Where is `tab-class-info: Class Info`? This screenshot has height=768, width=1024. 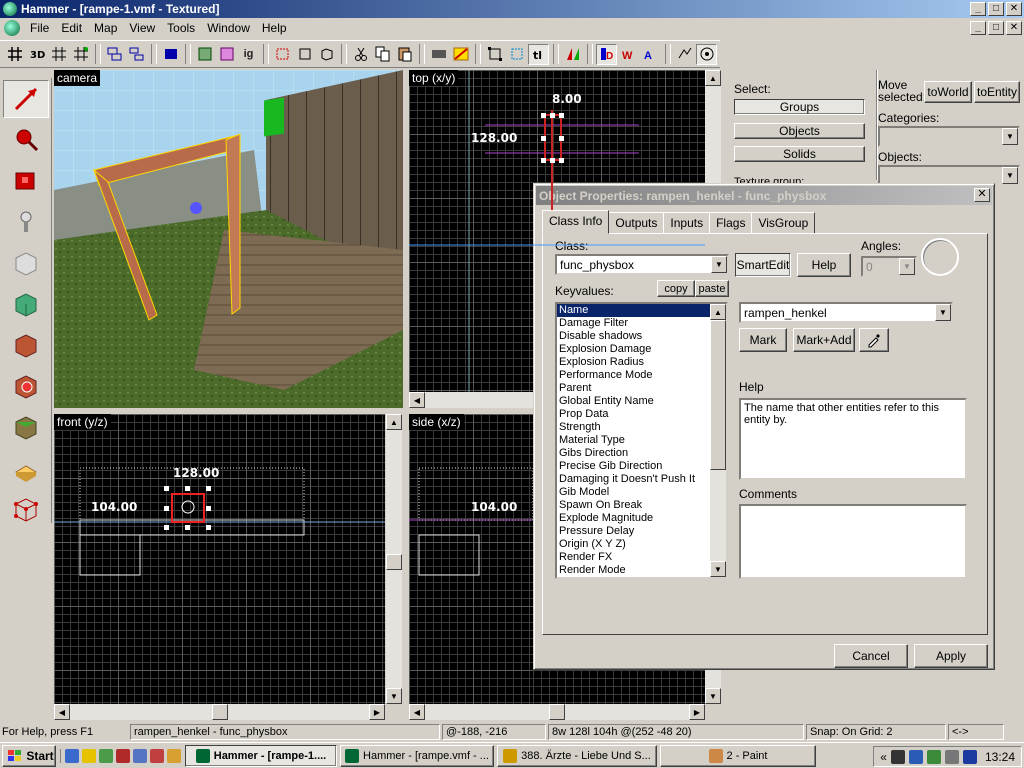 tab-class-info: Class Info is located at coordinates (576, 222).